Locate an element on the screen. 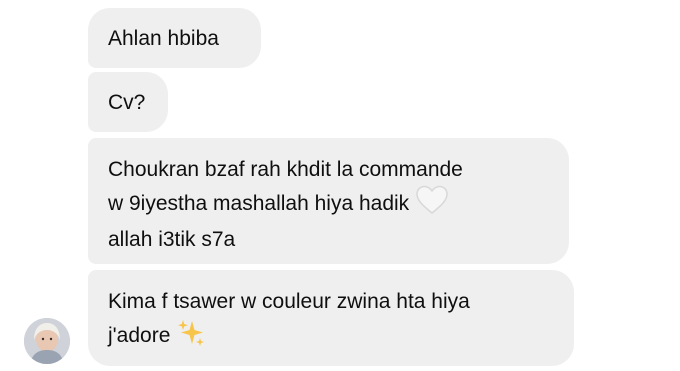  avatar is located at coordinates (47, 341).